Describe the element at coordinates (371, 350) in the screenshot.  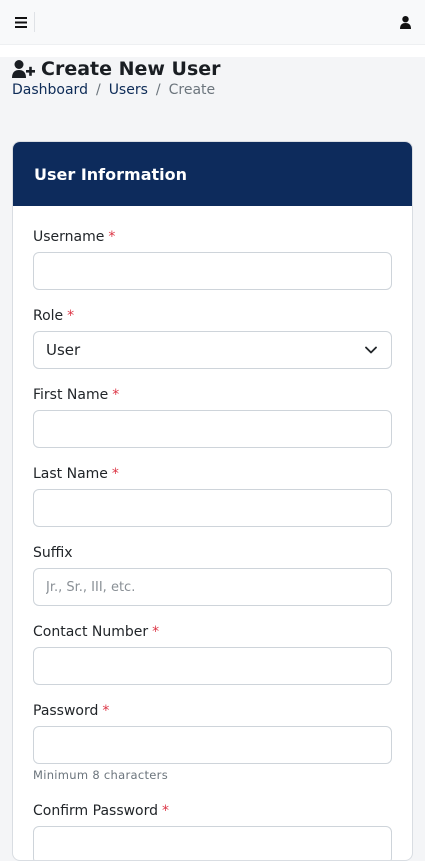
I see `chevron-down-icon` at that location.